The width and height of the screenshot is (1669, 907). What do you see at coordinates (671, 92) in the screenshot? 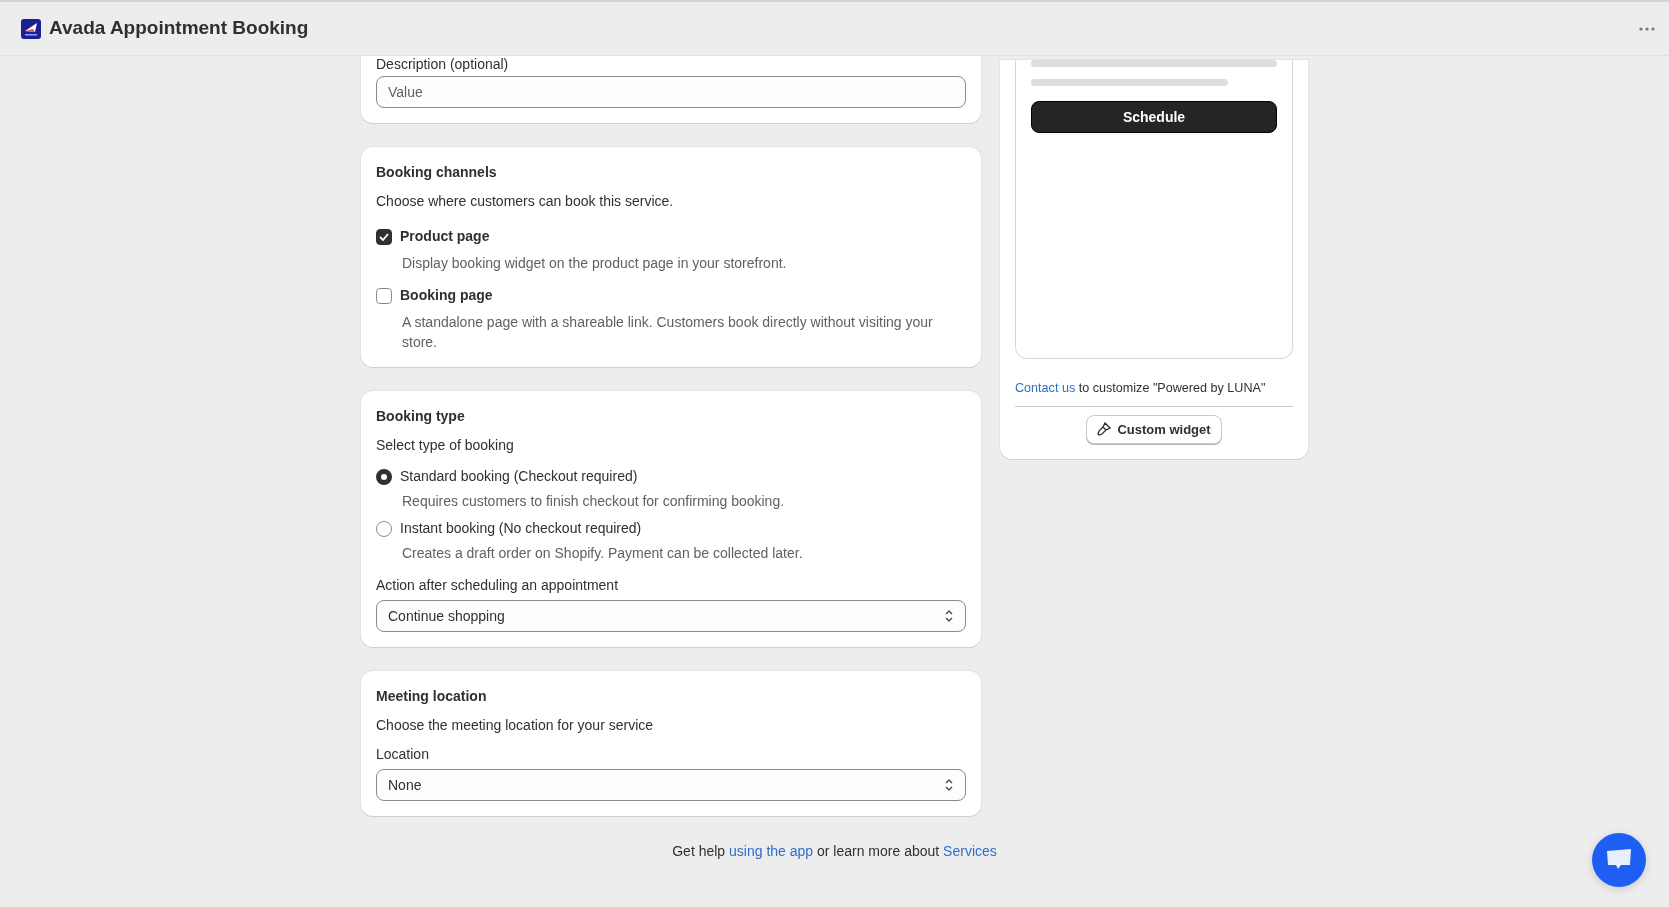
I see `text-input-field: Value` at bounding box center [671, 92].